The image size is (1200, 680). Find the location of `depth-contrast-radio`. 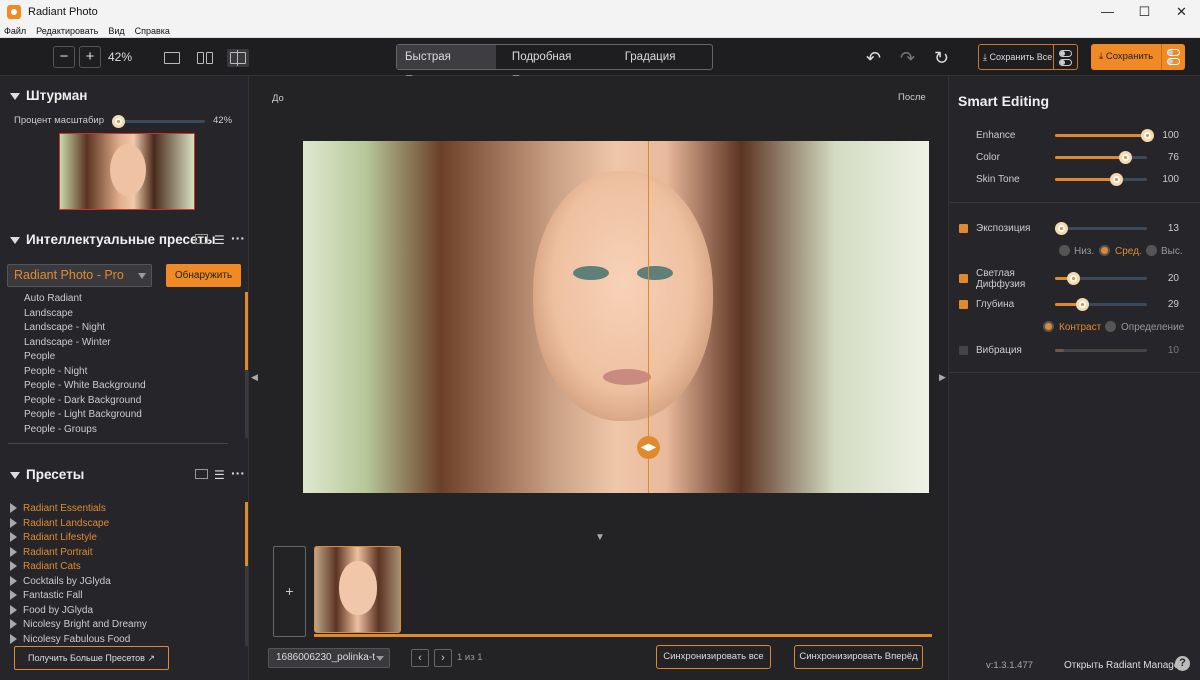

depth-contrast-radio is located at coordinates (1048, 326).